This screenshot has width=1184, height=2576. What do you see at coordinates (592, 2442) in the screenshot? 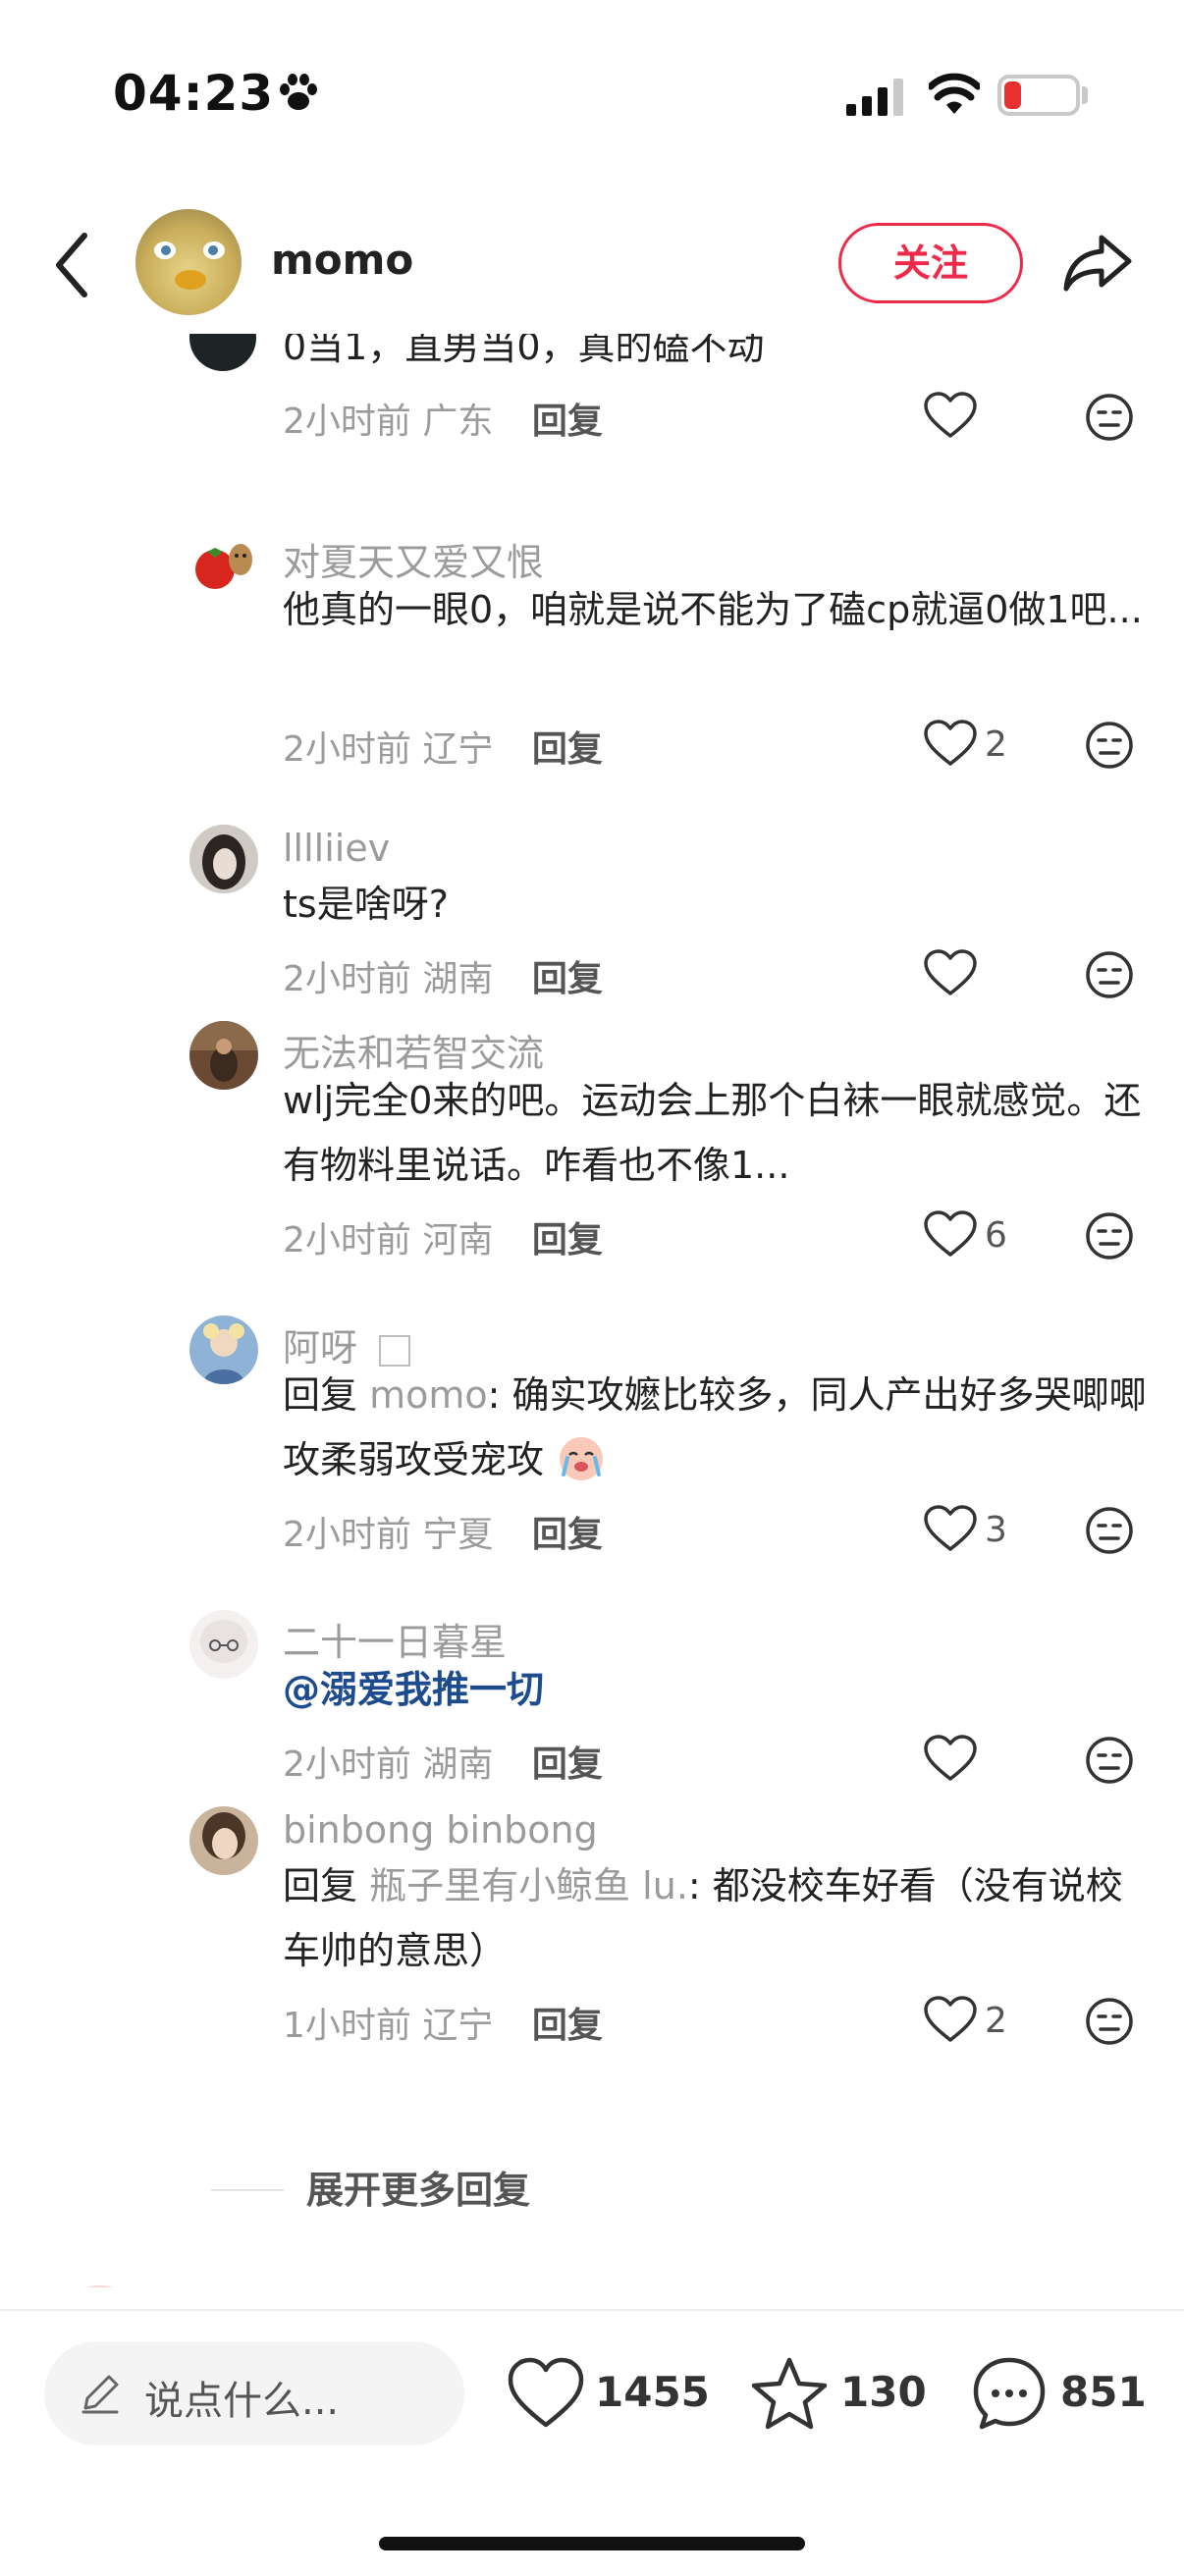
I see `bottom-action-bar: 说点什么... 1455 130 851` at bounding box center [592, 2442].